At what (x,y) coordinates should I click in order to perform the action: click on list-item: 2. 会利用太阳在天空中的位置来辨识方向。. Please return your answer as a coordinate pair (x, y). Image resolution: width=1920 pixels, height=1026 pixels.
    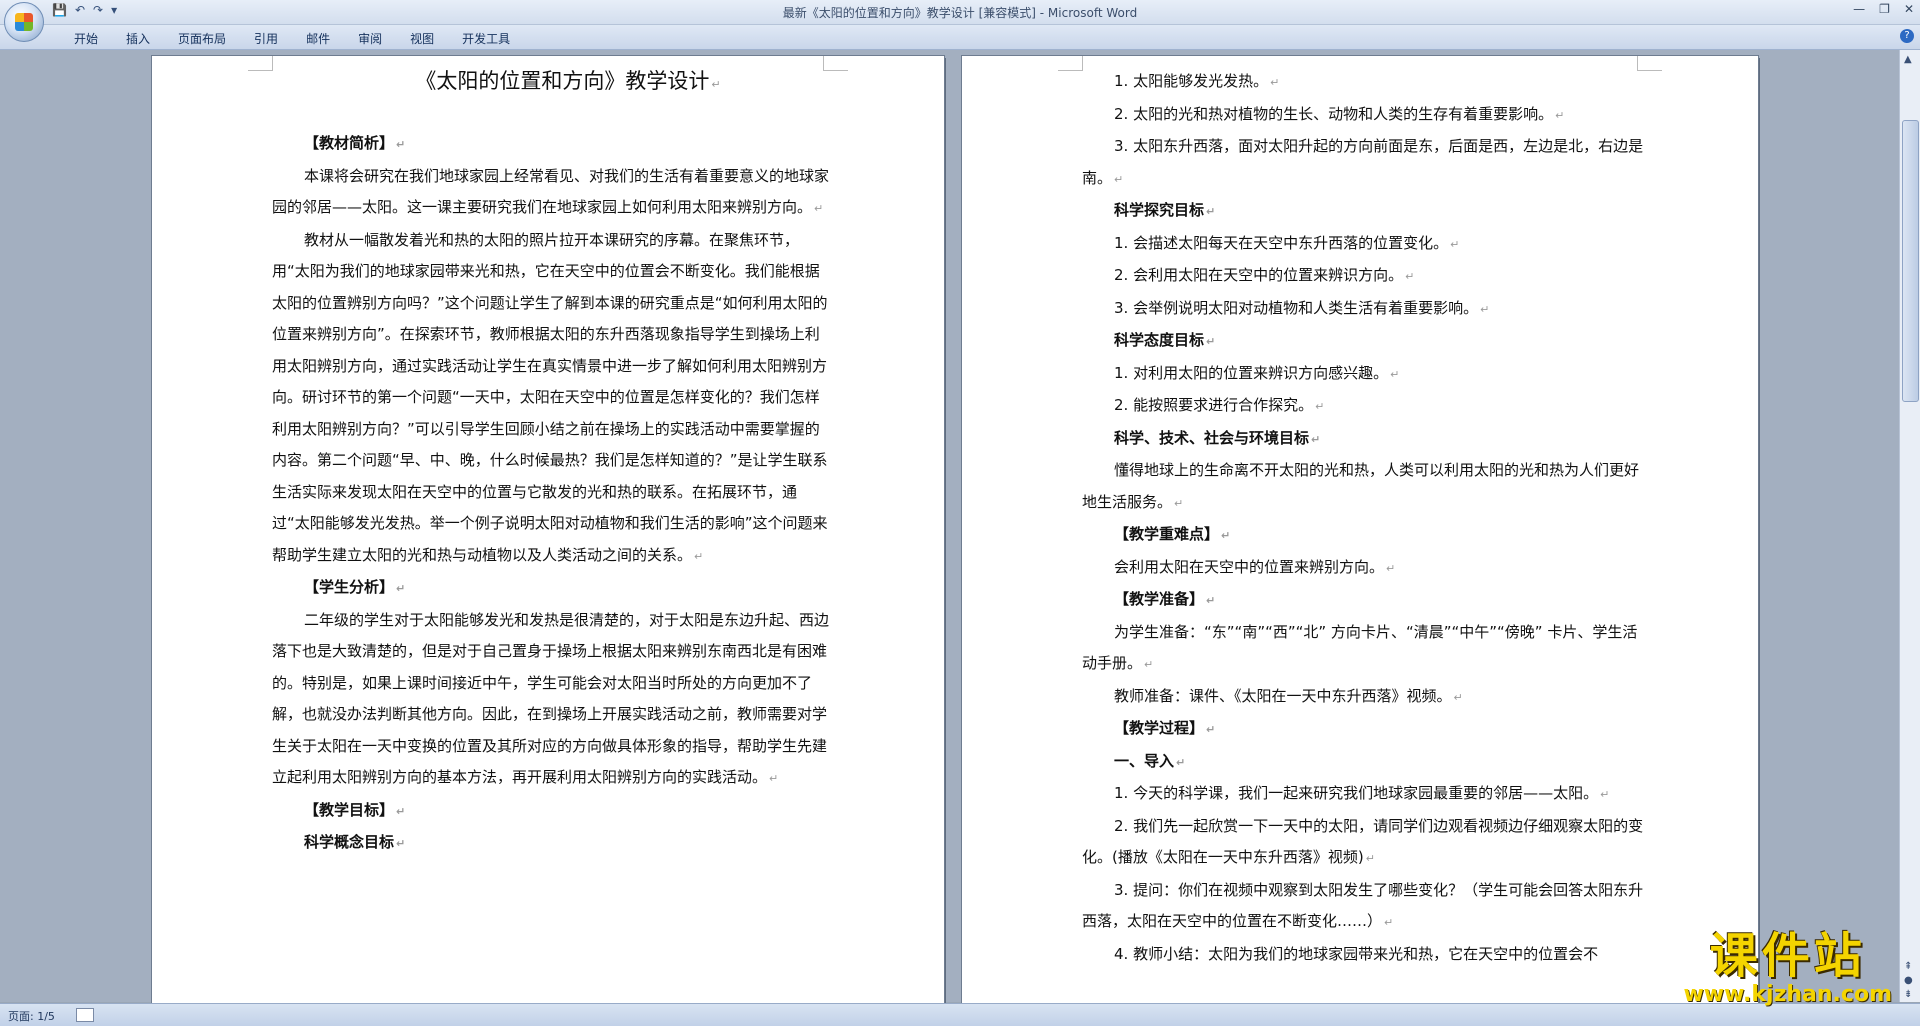
    Looking at the image, I should click on (1259, 275).